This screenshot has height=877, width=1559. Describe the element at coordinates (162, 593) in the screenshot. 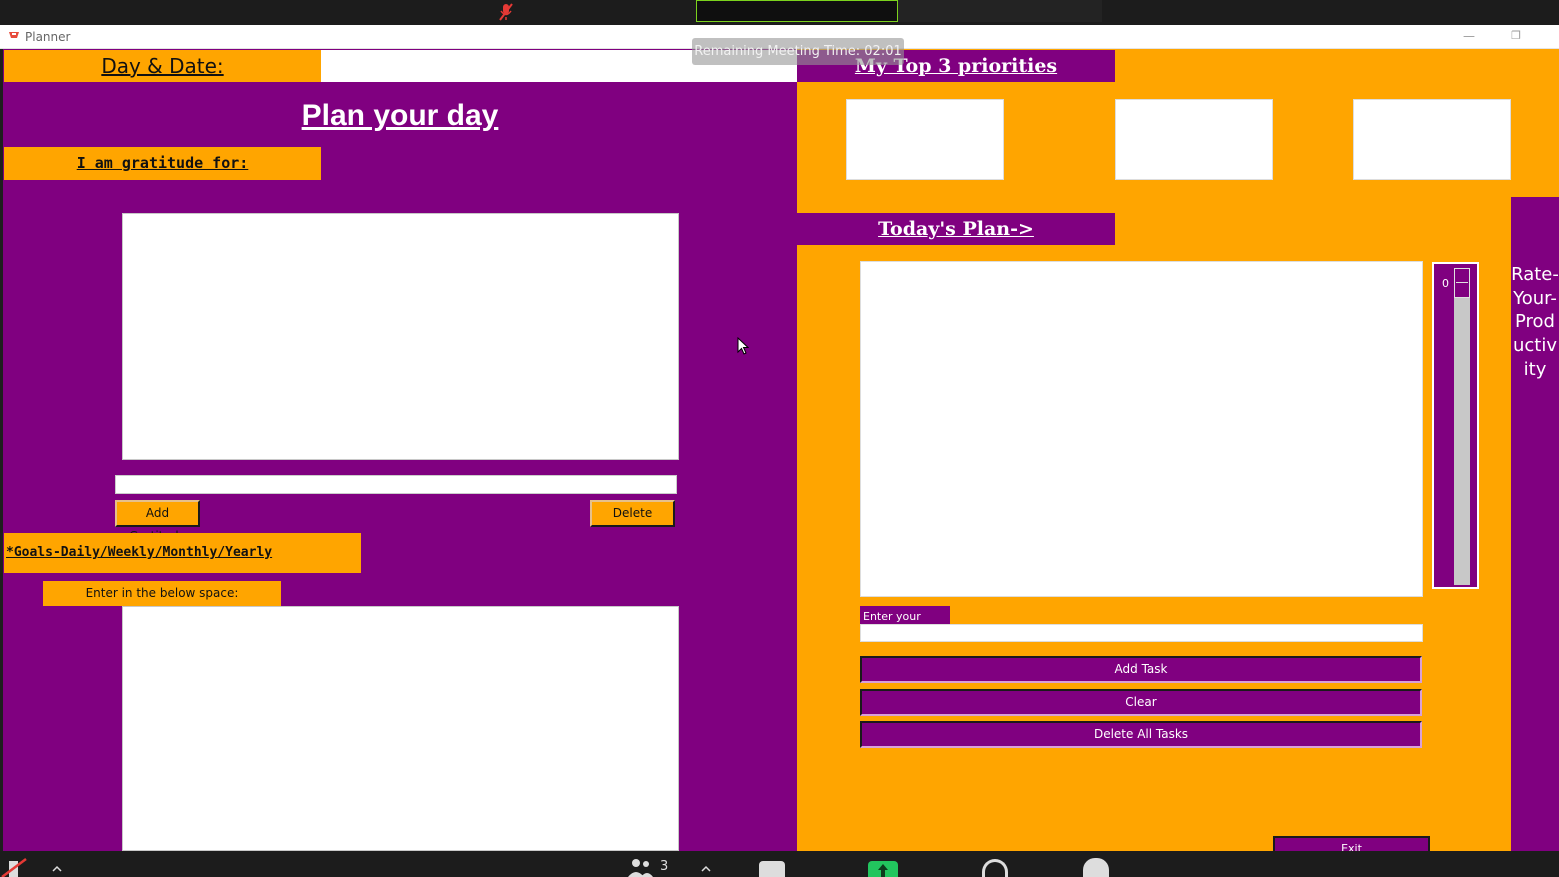

I see `goals-instruction-label: Enter in the below space:` at that location.